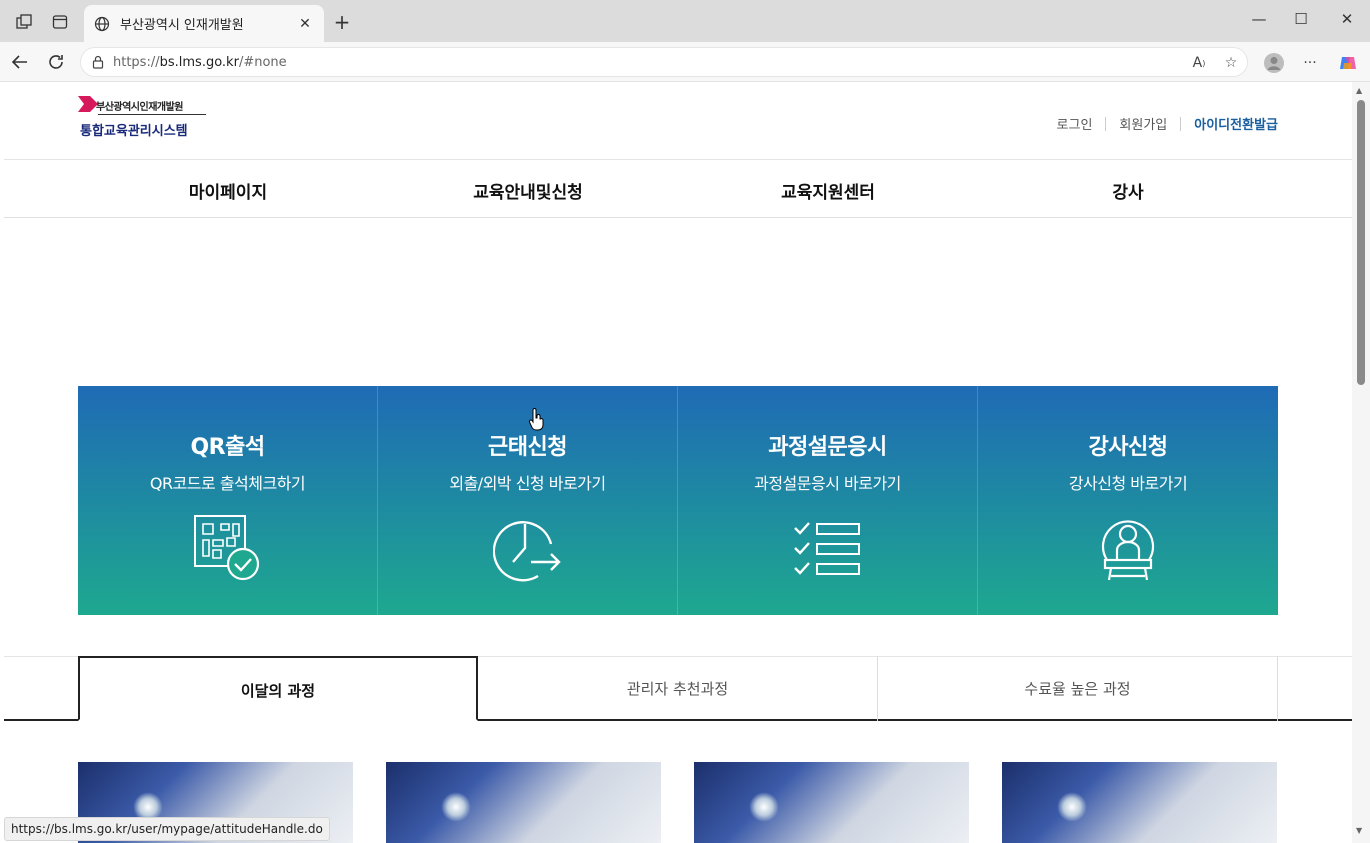 This screenshot has height=843, width=1370. What do you see at coordinates (305, 24) in the screenshot?
I see `close-tab-icon: ✕` at bounding box center [305, 24].